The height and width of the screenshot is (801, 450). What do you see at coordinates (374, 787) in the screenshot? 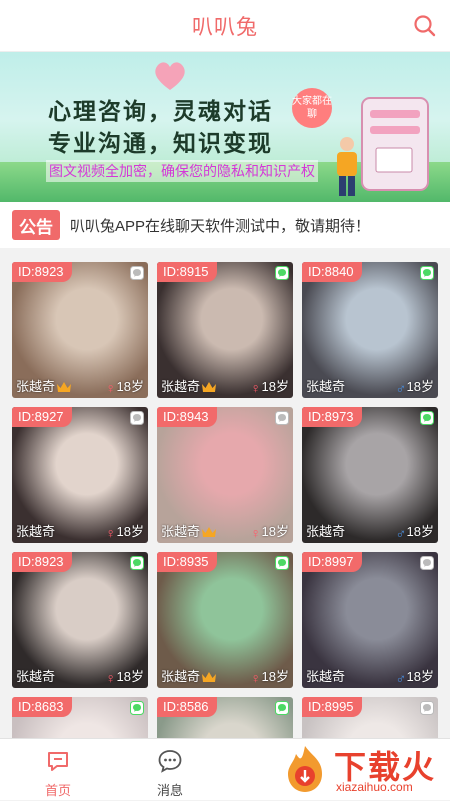
I see `watermark-url: xiazaihuo.com` at bounding box center [374, 787].